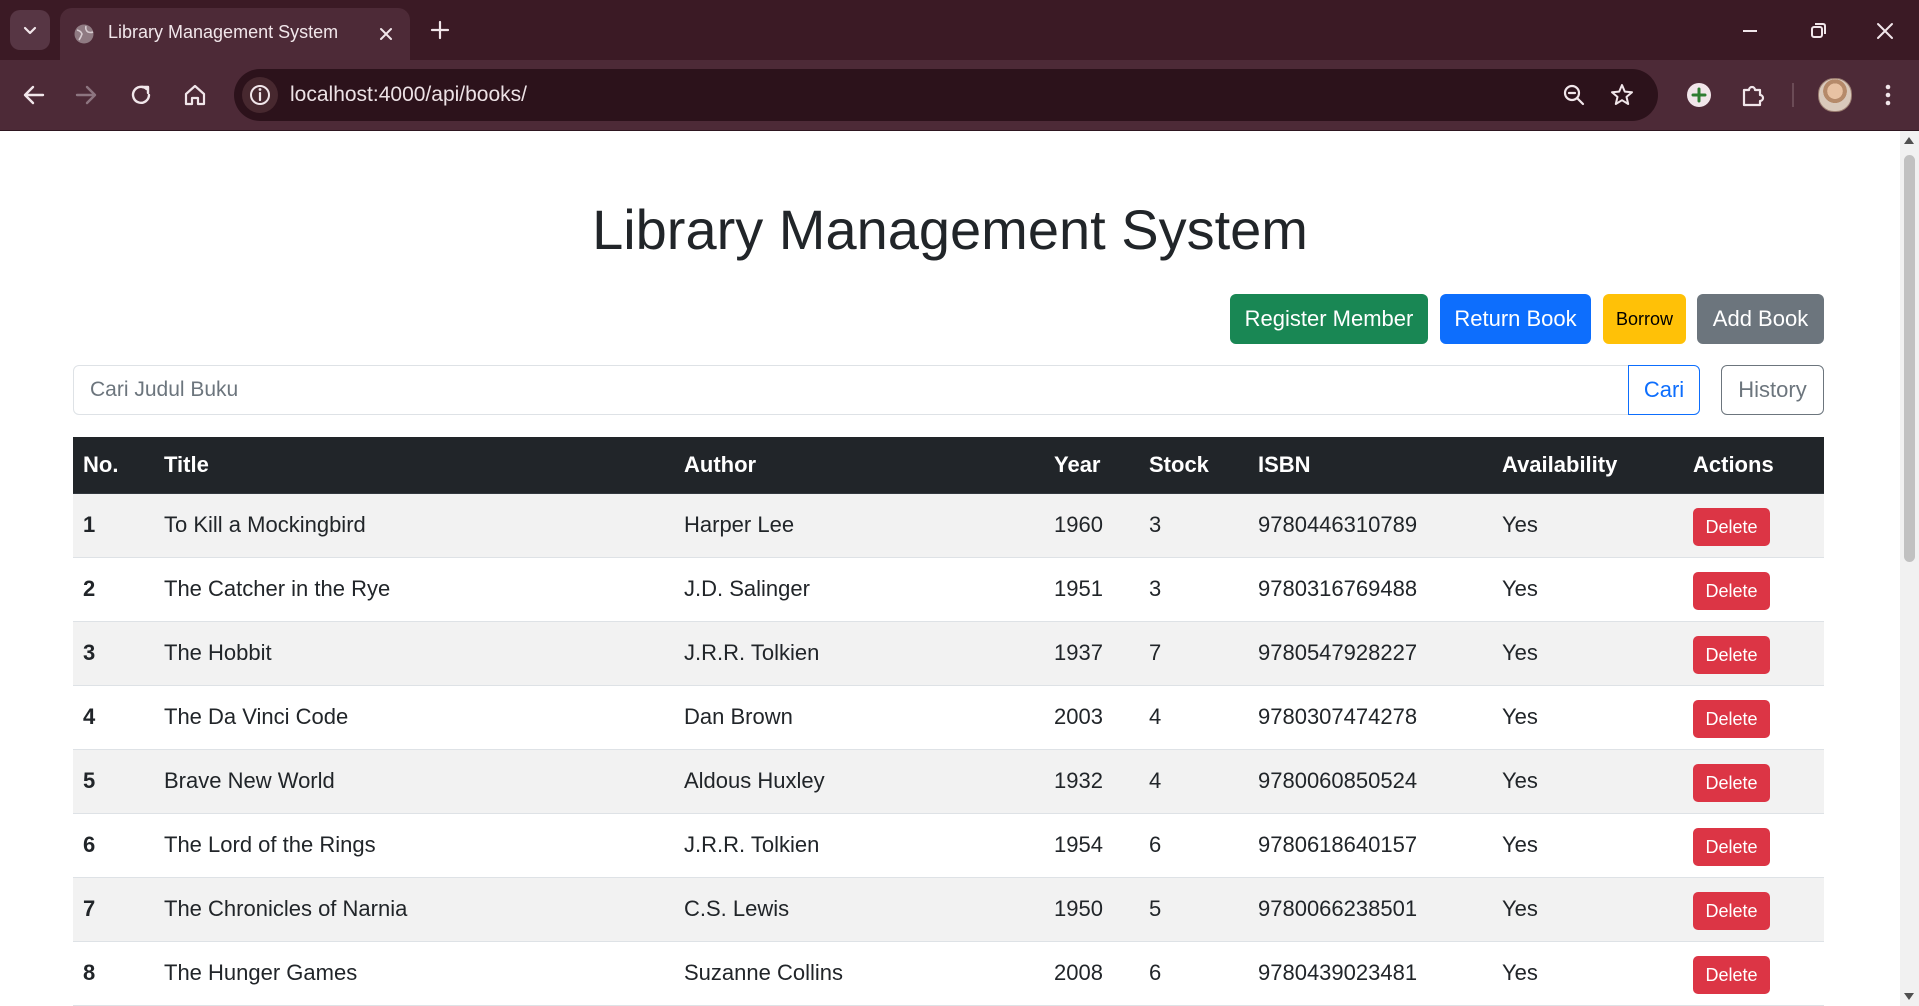 The width and height of the screenshot is (1919, 1006). I want to click on browser-toolbar: localhost:4000/api/books/, so click(959, 95).